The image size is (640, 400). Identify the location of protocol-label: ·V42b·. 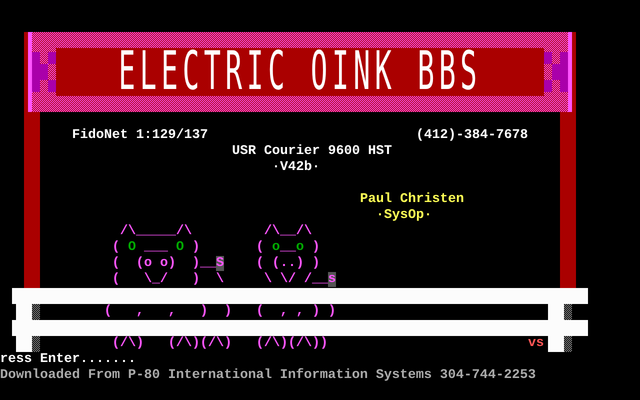
(296, 168).